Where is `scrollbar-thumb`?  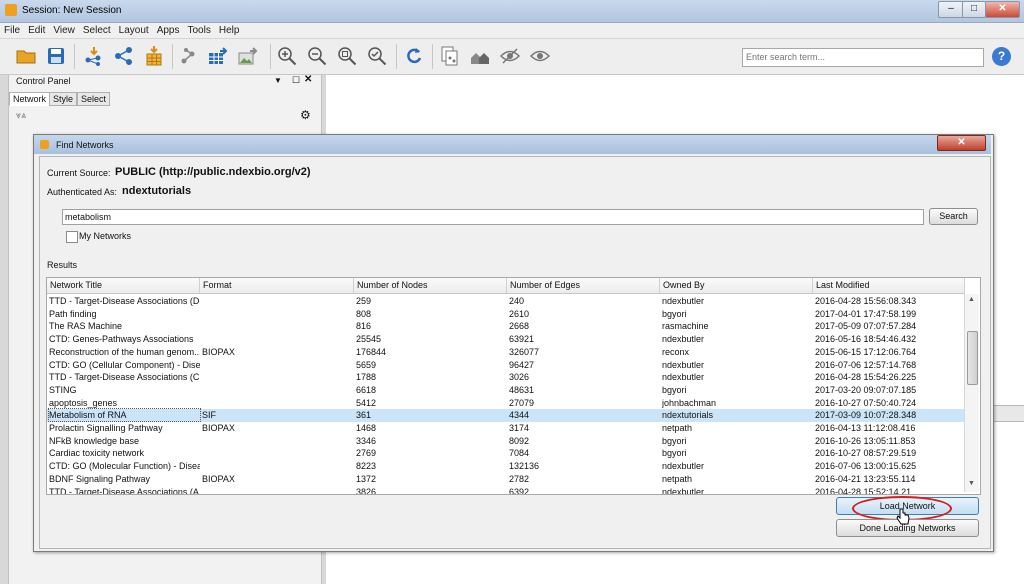
scrollbar-thumb is located at coordinates (972, 358).